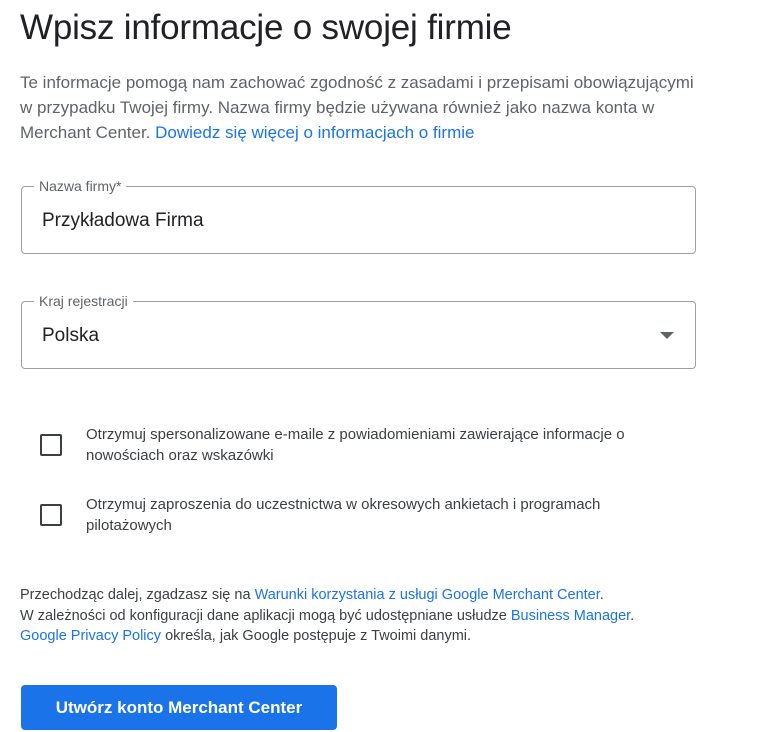 The height and width of the screenshot is (732, 772). What do you see at coordinates (90, 636) in the screenshot?
I see `privacy-policy-link: Google Privacy Policy` at bounding box center [90, 636].